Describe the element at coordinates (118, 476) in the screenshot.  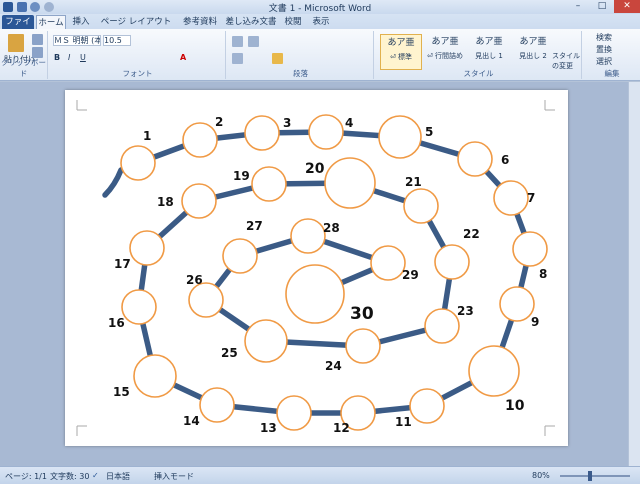
I see `language: 日本語` at that location.